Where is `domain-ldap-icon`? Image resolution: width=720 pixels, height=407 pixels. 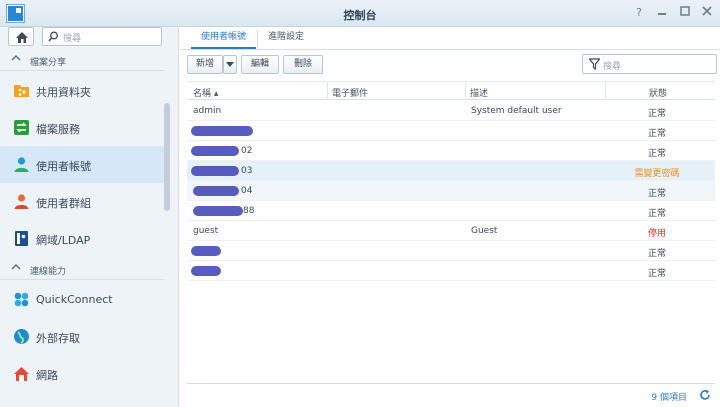
domain-ldap-icon is located at coordinates (21, 238).